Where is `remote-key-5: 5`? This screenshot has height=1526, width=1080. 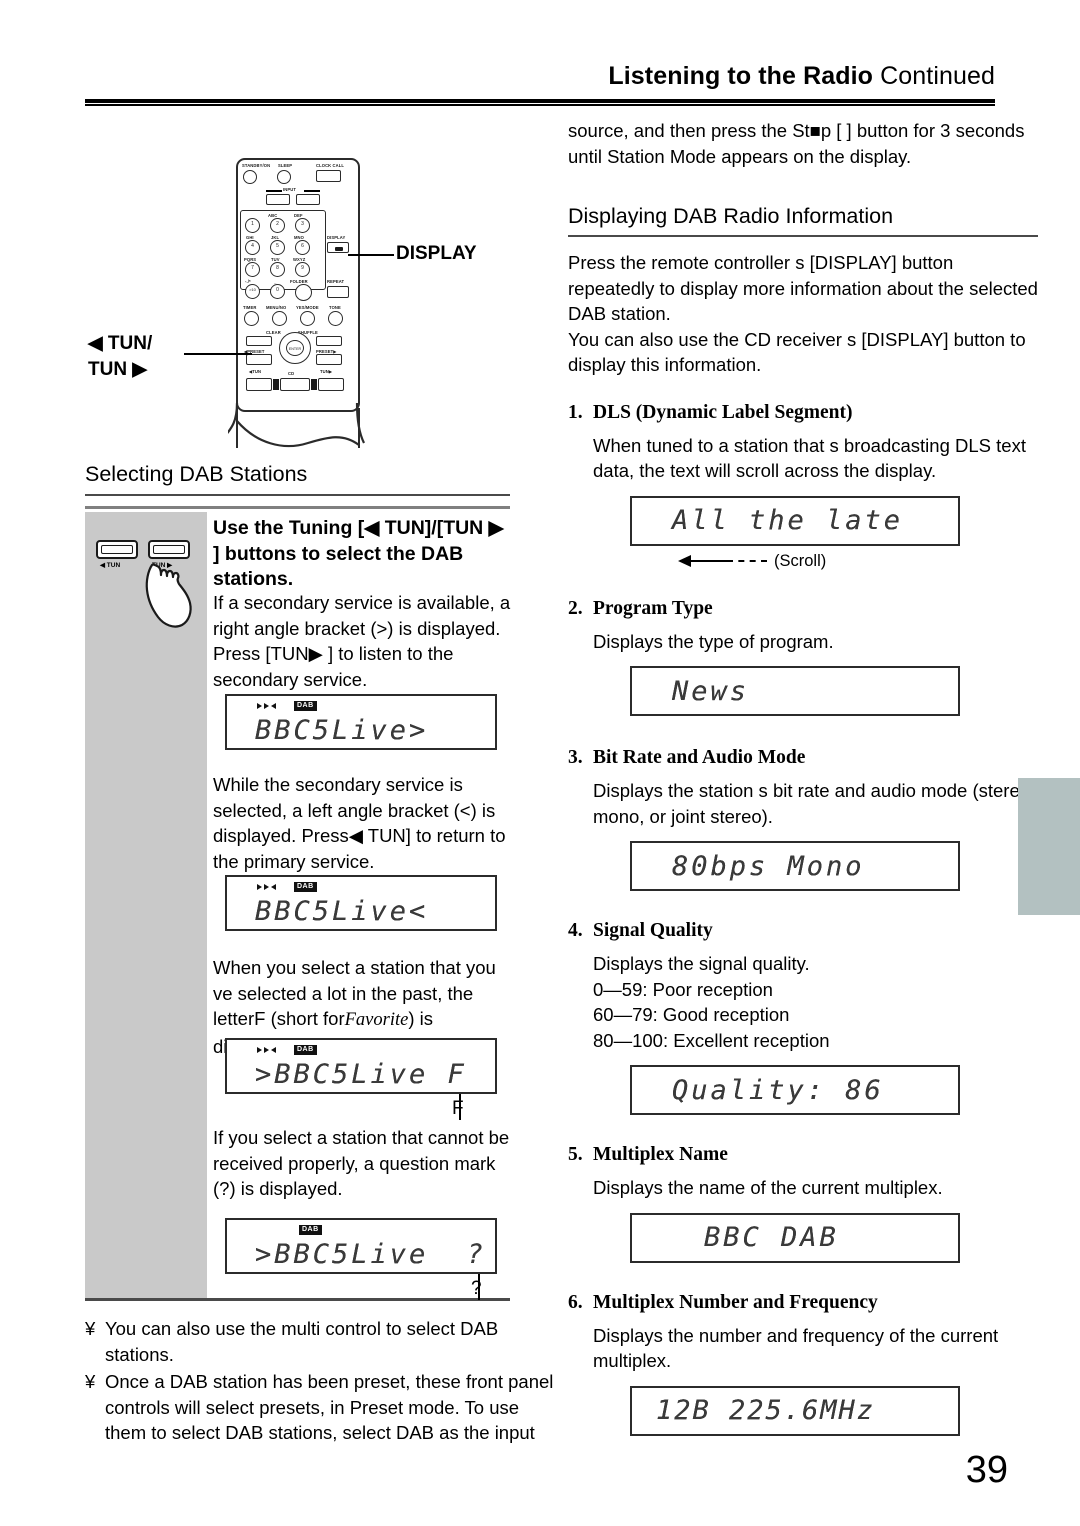
remote-key-5: 5 is located at coordinates (277, 247).